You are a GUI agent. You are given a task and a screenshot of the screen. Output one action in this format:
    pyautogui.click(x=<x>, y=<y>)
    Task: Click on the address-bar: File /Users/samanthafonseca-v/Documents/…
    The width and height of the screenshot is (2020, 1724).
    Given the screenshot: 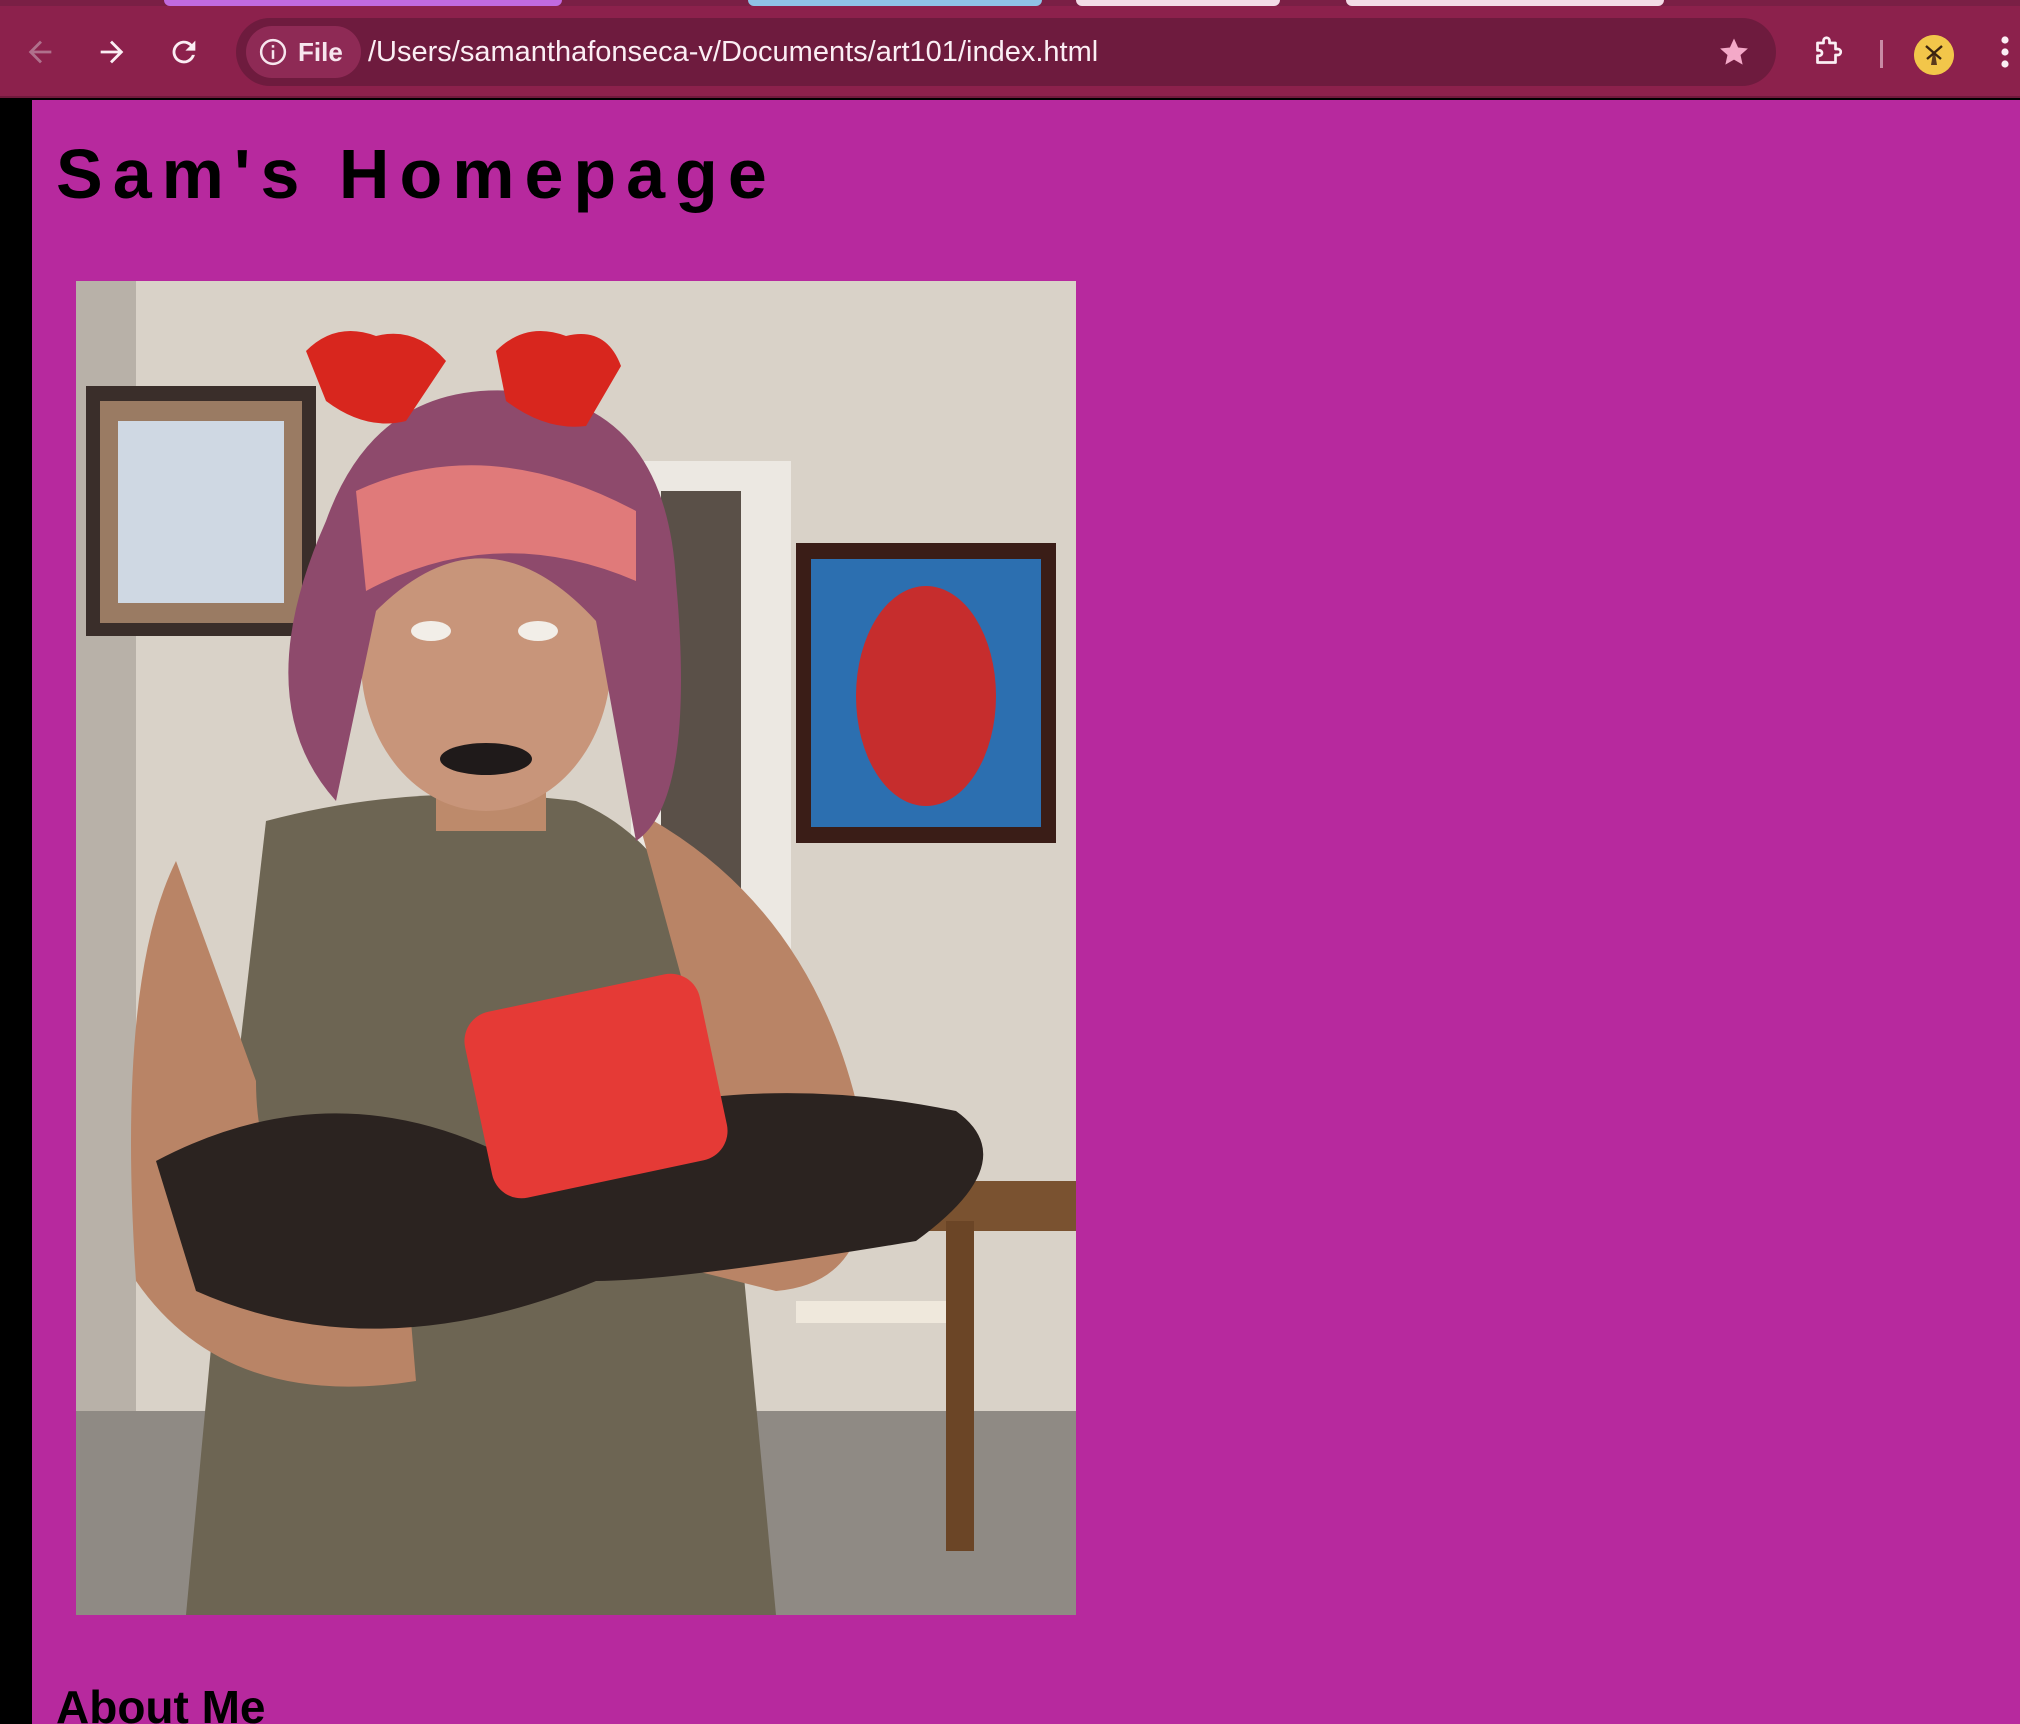 What is the action you would take?
    pyautogui.click(x=1006, y=52)
    